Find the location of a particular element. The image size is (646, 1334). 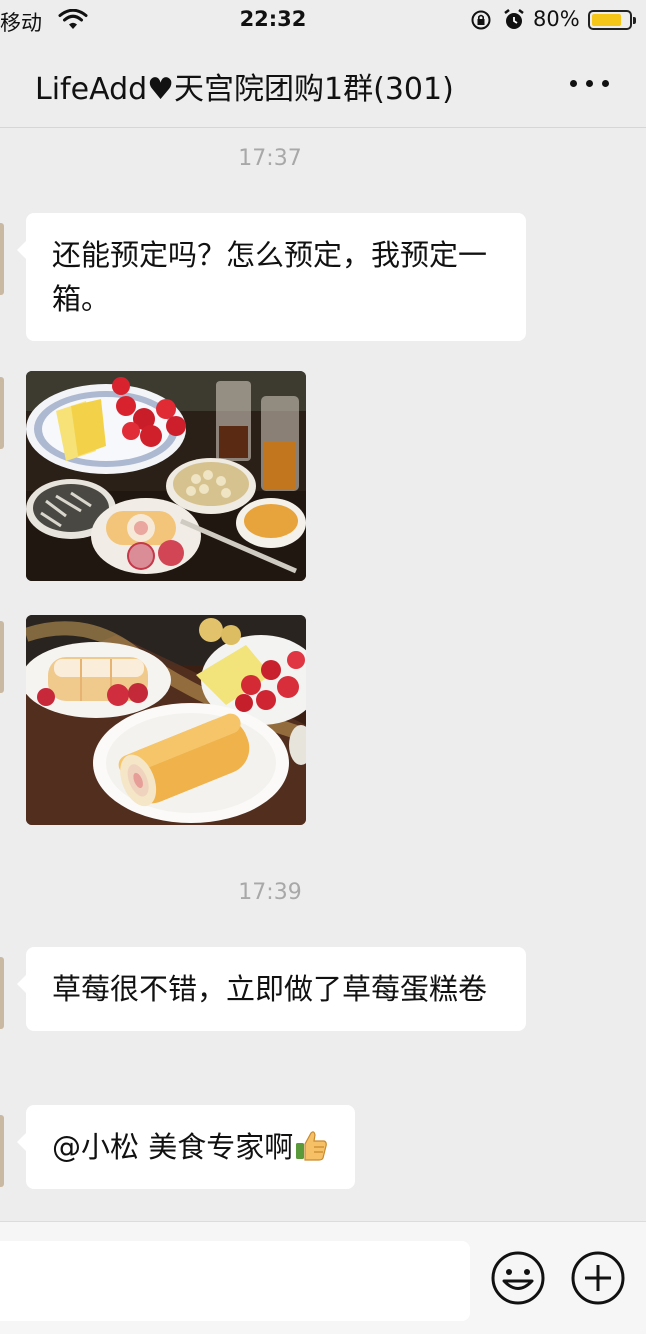

clock: 22:32 is located at coordinates (273, 19).